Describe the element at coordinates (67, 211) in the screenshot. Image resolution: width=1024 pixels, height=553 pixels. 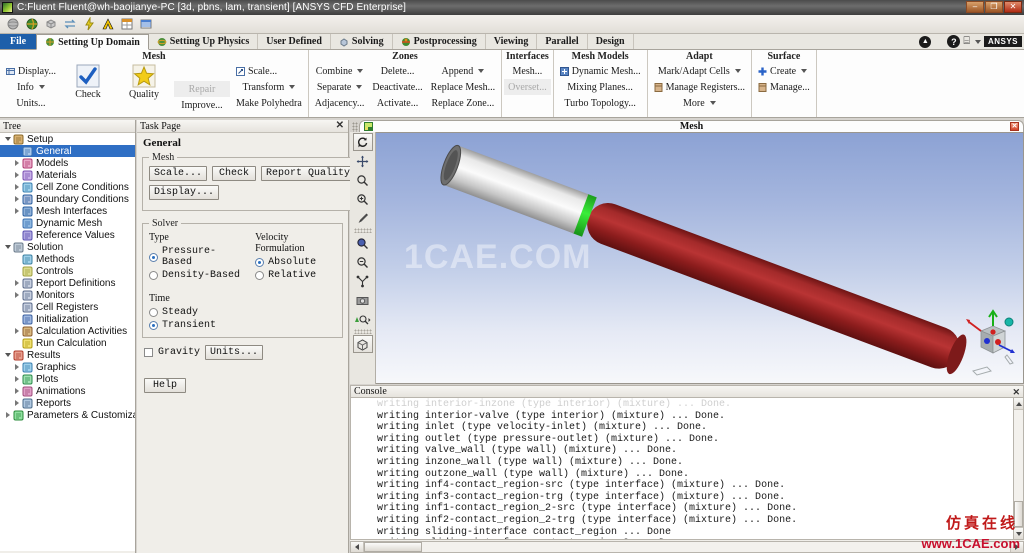
I see `tree-item-mesh-interfaces: Mesh Interfaces` at that location.